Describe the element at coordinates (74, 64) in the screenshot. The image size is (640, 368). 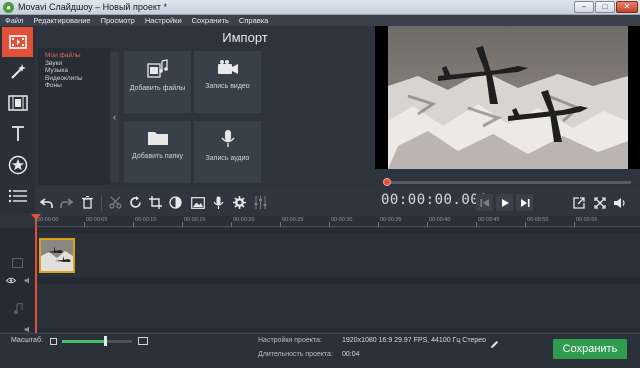
I see `category-sounds: Звуки` at that location.